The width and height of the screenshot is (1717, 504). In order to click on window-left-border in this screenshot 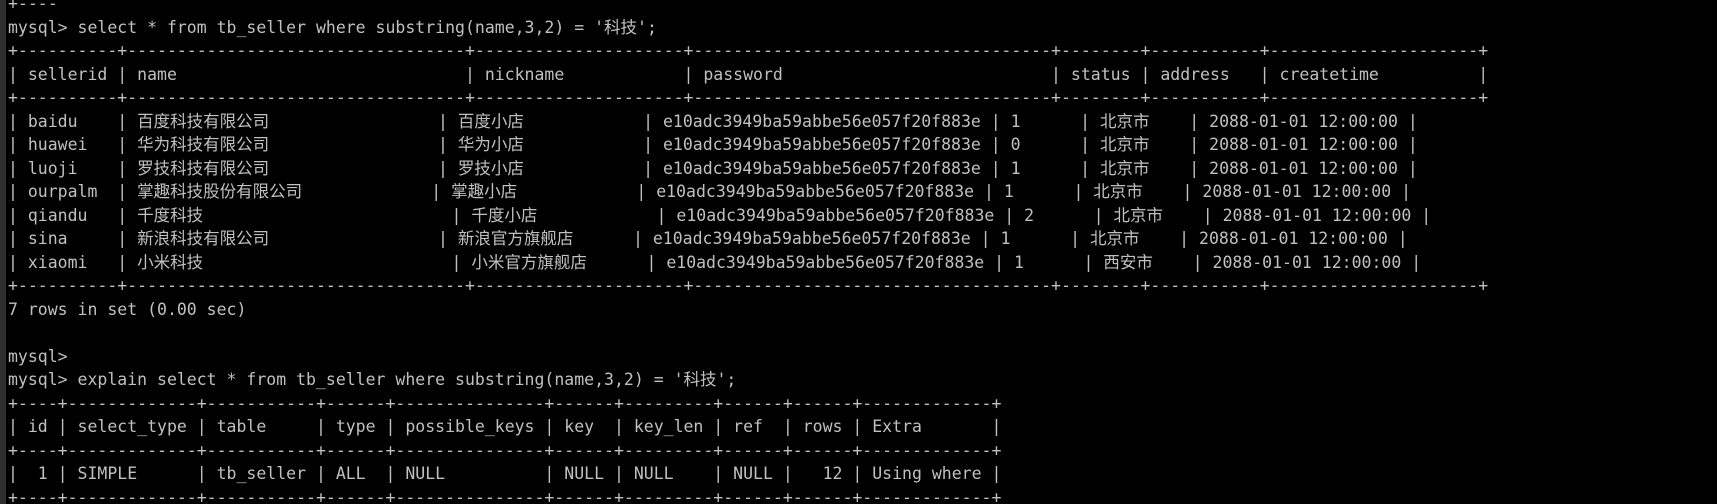, I will do `click(3, 252)`.